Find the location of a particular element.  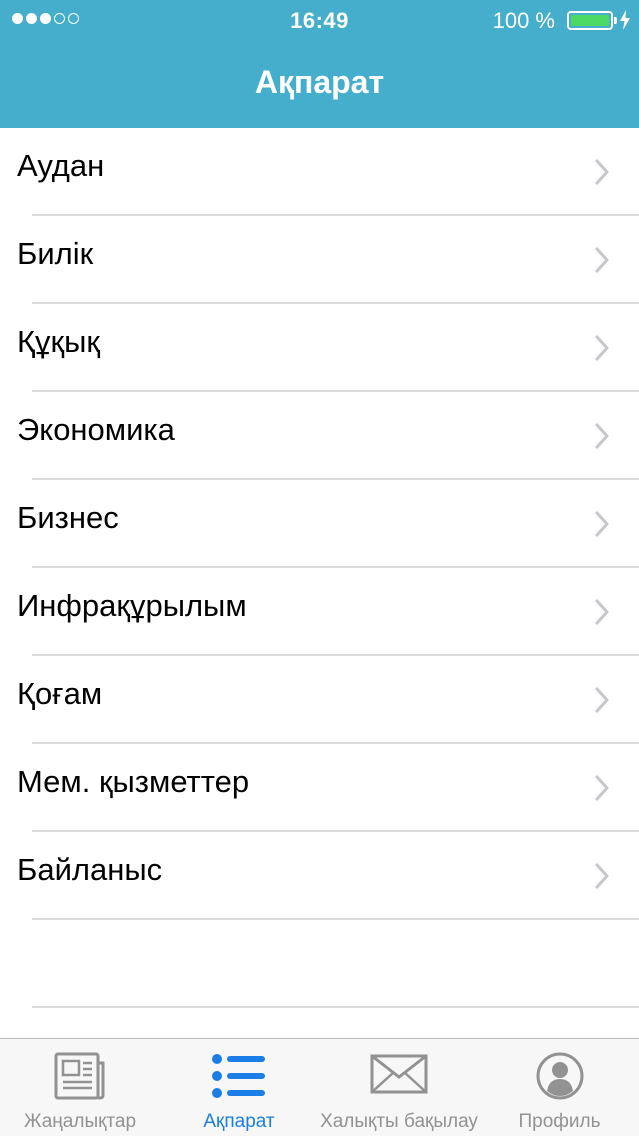

tab-news: Жаңалықтар is located at coordinates (80, 1087).